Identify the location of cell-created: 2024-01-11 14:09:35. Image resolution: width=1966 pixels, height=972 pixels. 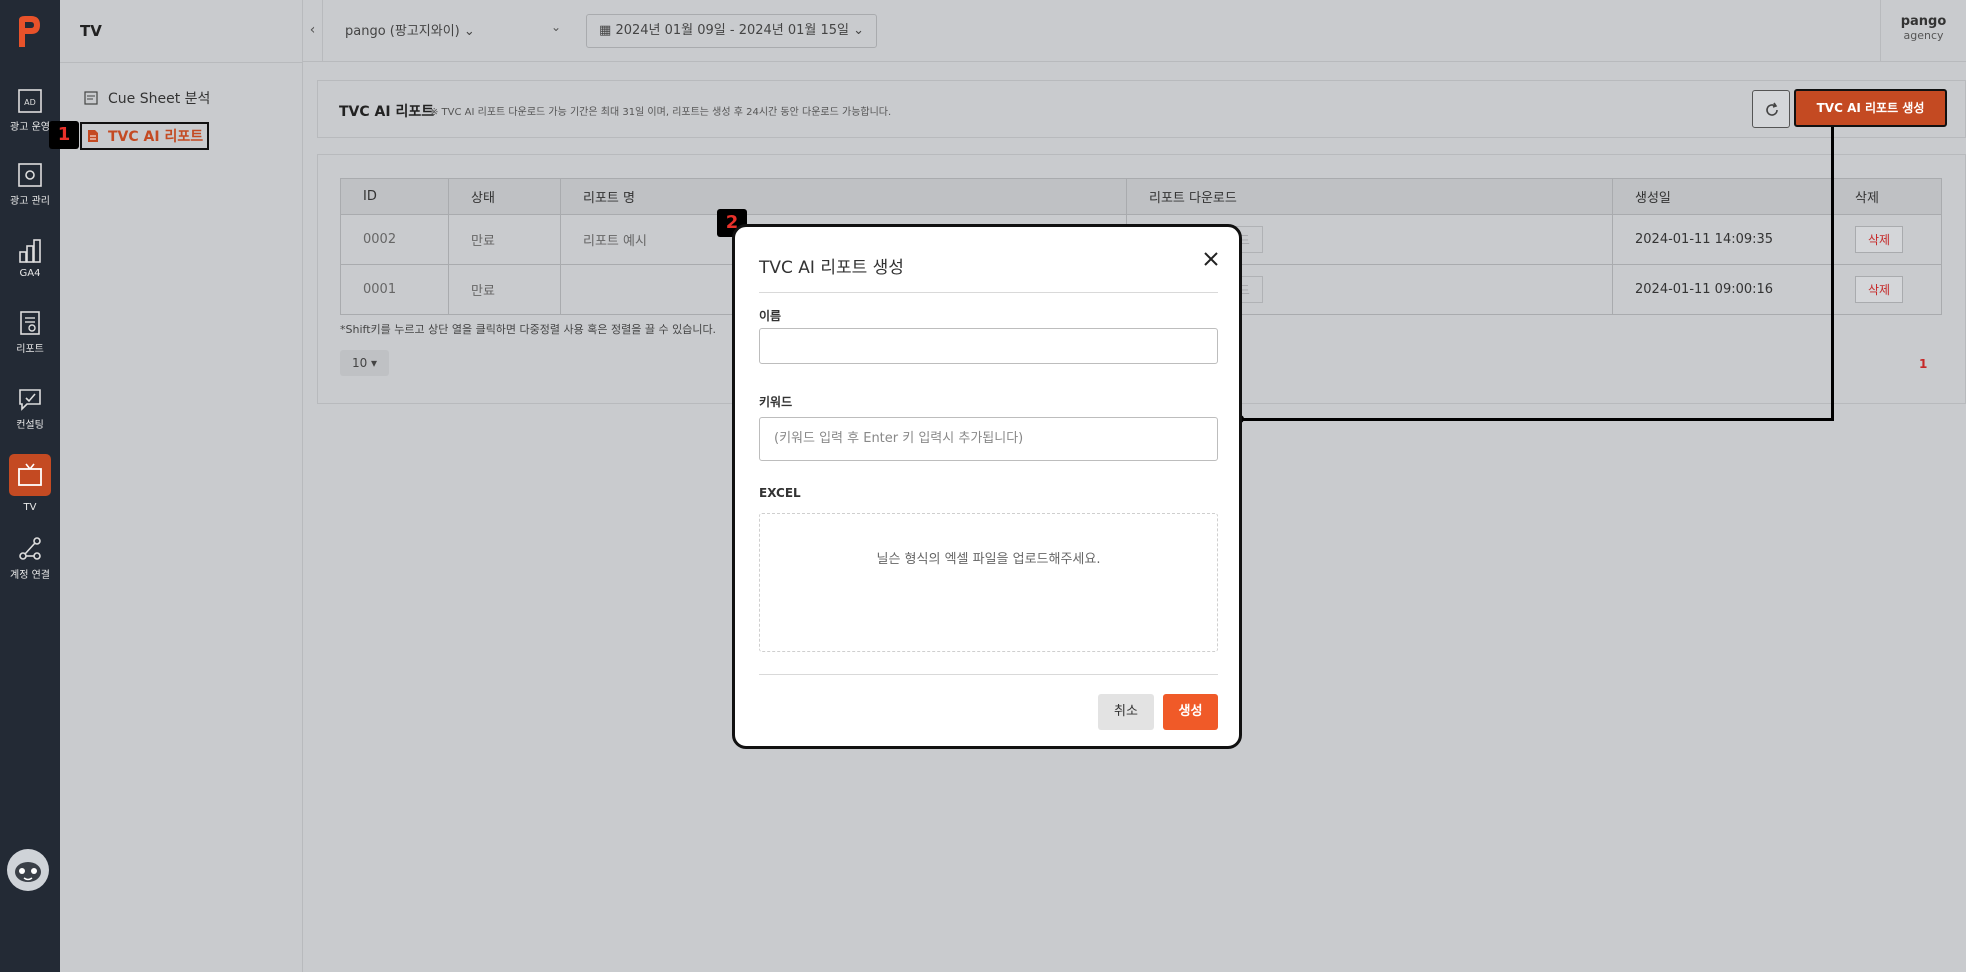
(1722, 239).